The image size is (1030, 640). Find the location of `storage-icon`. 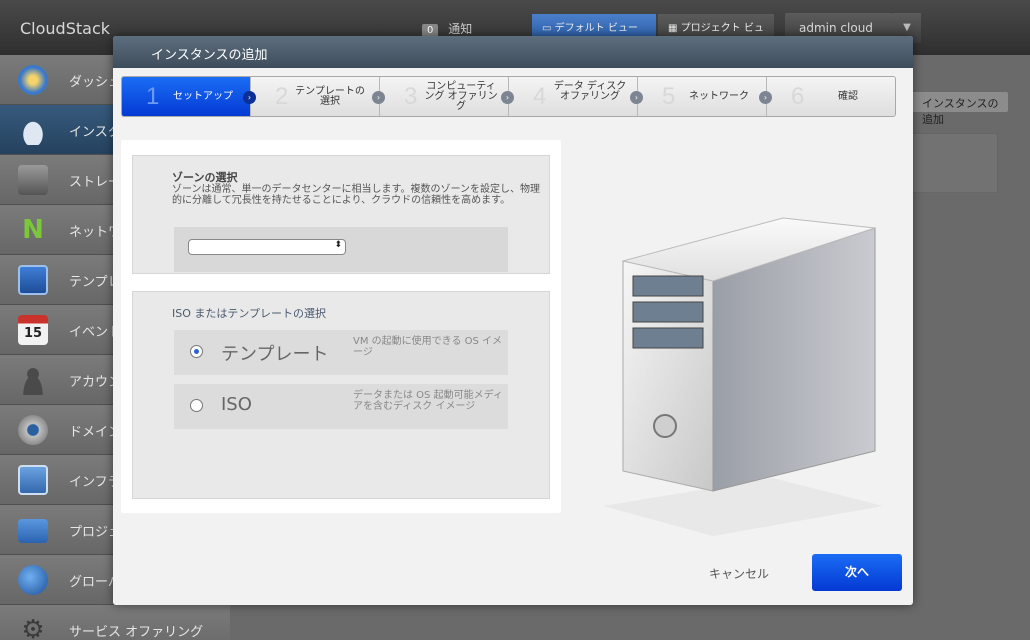

storage-icon is located at coordinates (33, 180).